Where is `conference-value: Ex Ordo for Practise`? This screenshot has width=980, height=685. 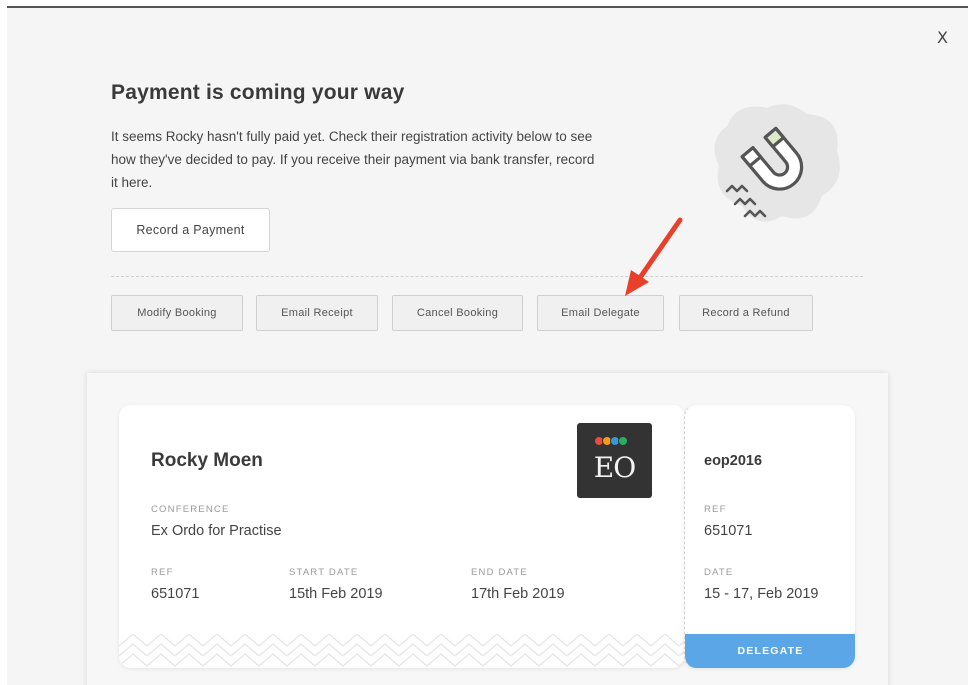 conference-value: Ex Ordo for Practise is located at coordinates (216, 531).